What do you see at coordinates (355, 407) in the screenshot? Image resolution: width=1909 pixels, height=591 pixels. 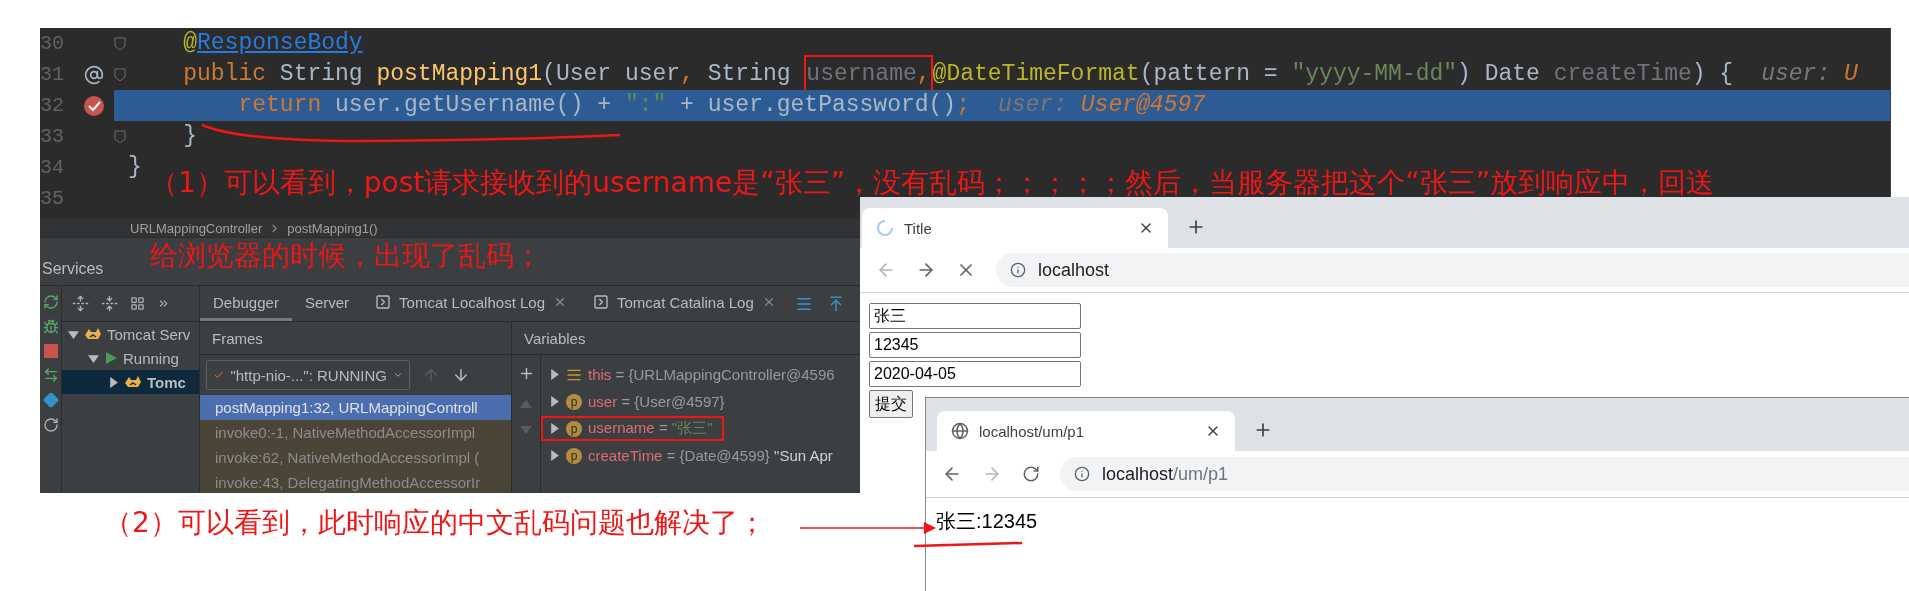 I see `frame-item: postMapping1:32, URLMappingControll` at bounding box center [355, 407].